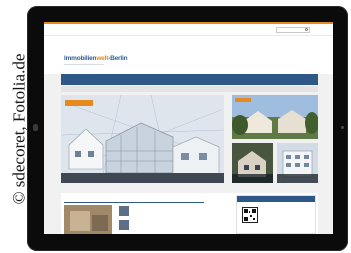  I want to click on hero-headline-overlay, so click(142, 178).